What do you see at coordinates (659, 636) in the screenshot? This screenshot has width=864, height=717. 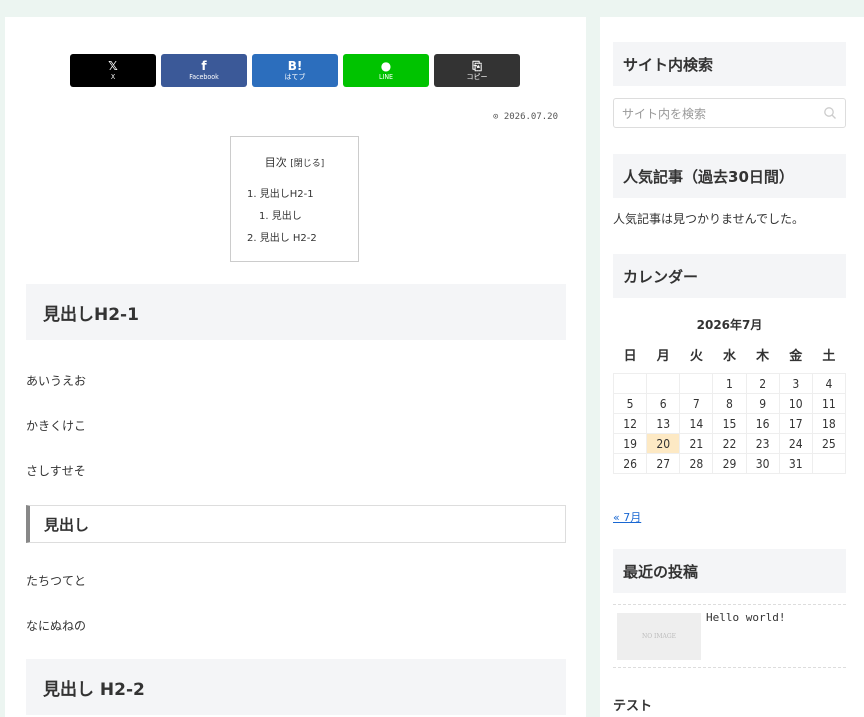 I see `post-thumbnail: NO IMAGE` at bounding box center [659, 636].